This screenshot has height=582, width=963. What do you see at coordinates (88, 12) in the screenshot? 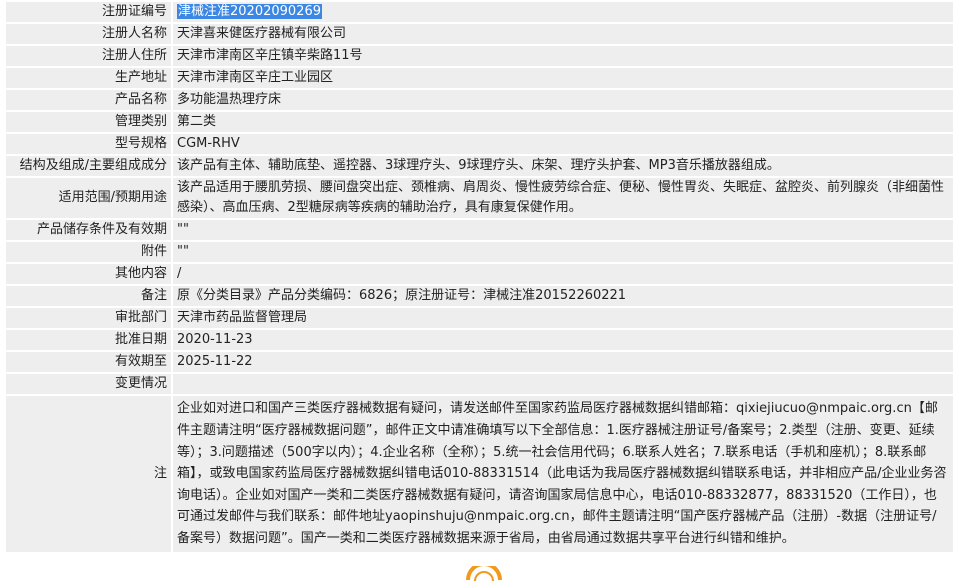
I see `label-registration-number: 注册证编号` at bounding box center [88, 12].